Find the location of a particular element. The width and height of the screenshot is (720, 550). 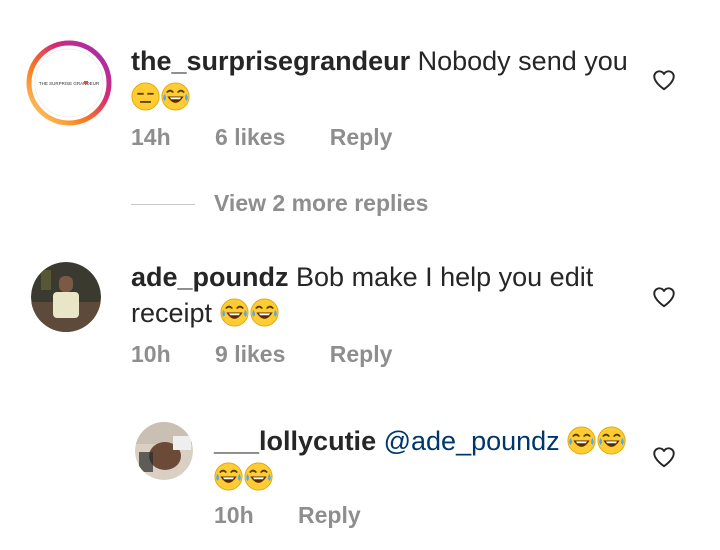

avatar-lollycutie is located at coordinates (164, 451).